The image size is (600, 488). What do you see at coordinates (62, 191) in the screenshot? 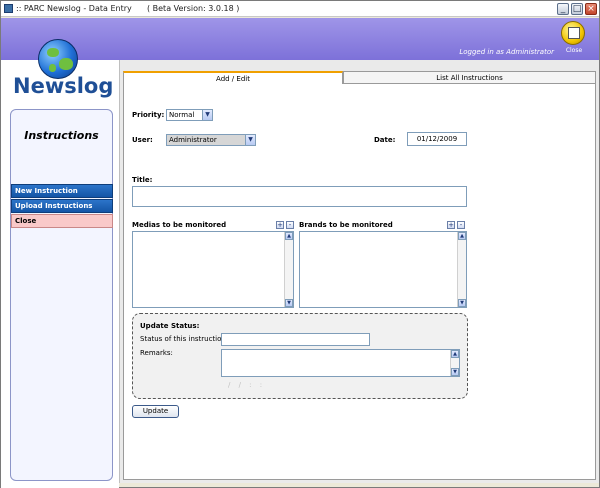
I see `sidebar-item-new-instruction: New Instruction` at bounding box center [62, 191].